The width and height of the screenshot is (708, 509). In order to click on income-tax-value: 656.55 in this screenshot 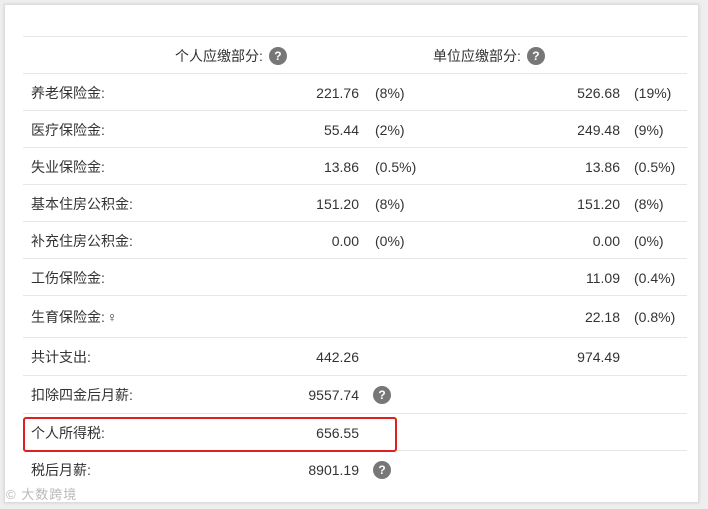, I will do `click(337, 432)`.